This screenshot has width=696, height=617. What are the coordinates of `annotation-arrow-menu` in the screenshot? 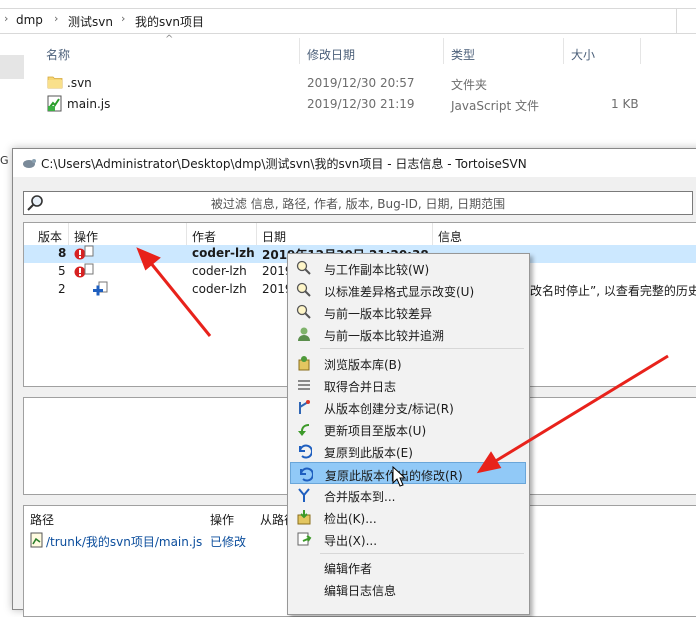 It's located at (572, 414).